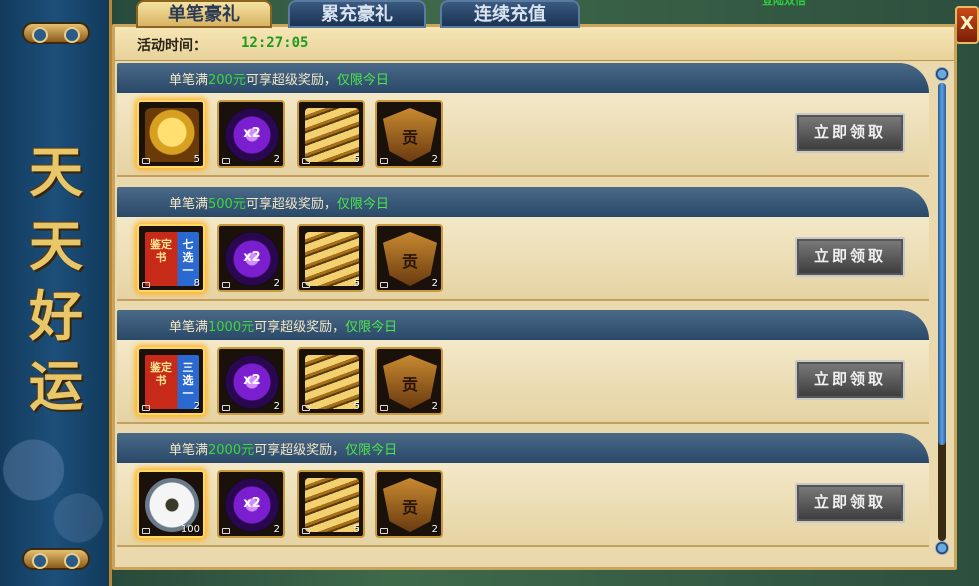  Describe the element at coordinates (171, 504) in the screenshot. I see `reward-item-slot: 100` at that location.